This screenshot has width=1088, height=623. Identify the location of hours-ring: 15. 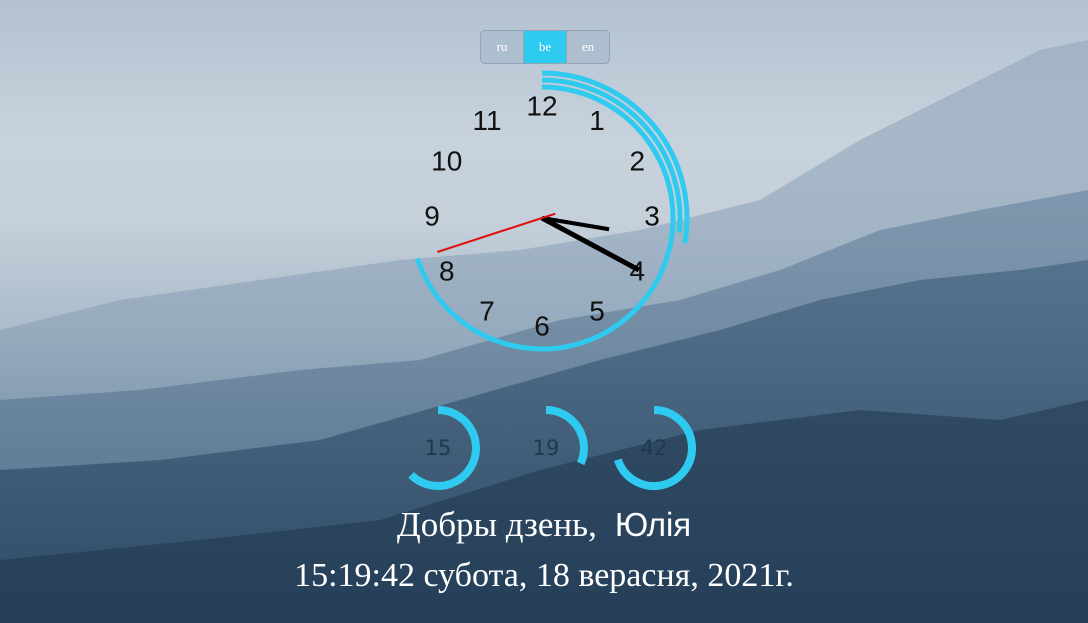
(438, 448).